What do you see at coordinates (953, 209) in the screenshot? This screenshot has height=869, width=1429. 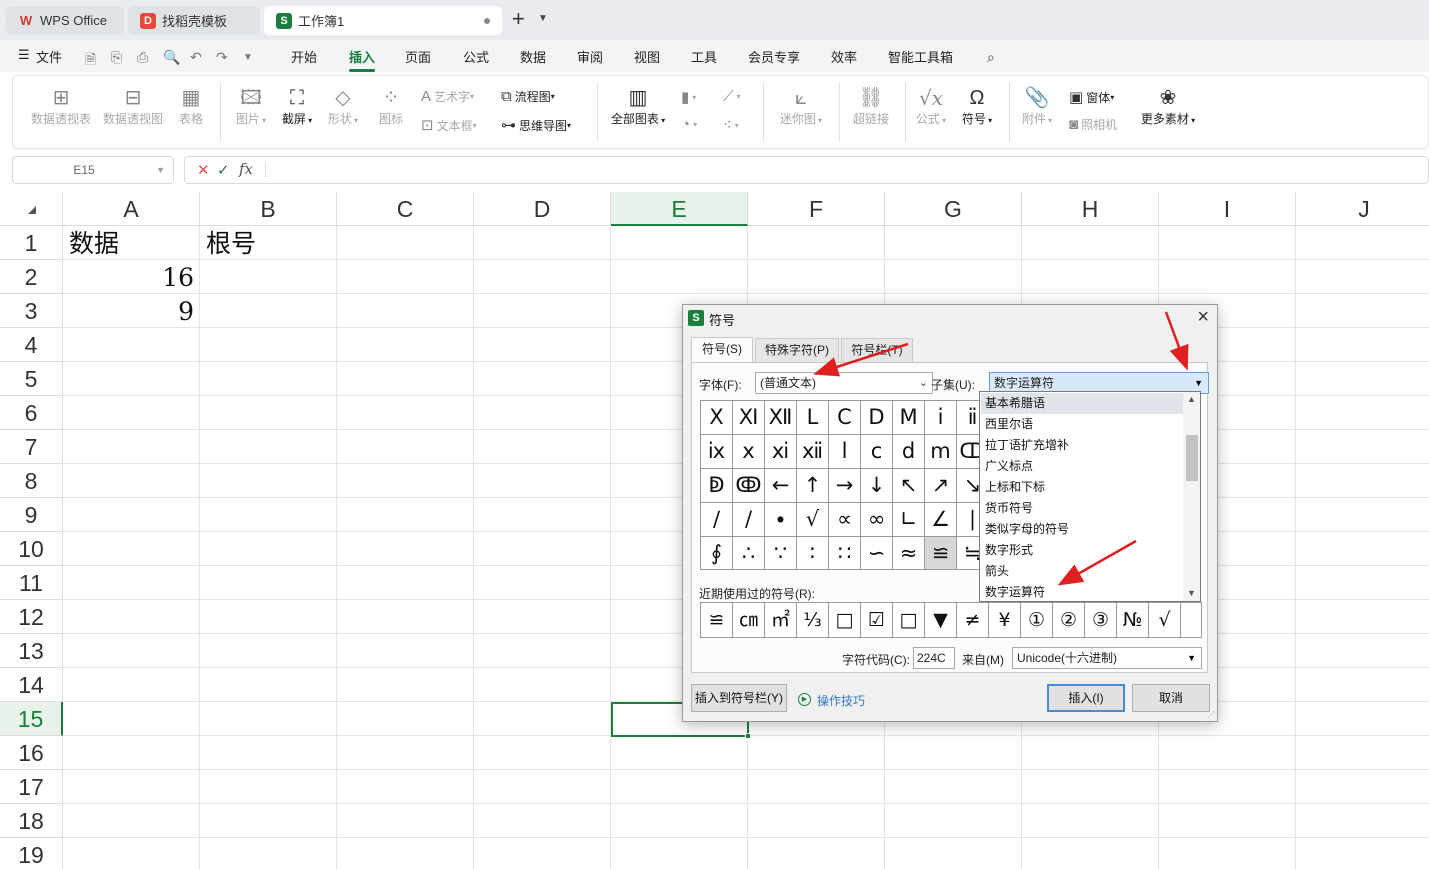 I see `column-header-G: G` at bounding box center [953, 209].